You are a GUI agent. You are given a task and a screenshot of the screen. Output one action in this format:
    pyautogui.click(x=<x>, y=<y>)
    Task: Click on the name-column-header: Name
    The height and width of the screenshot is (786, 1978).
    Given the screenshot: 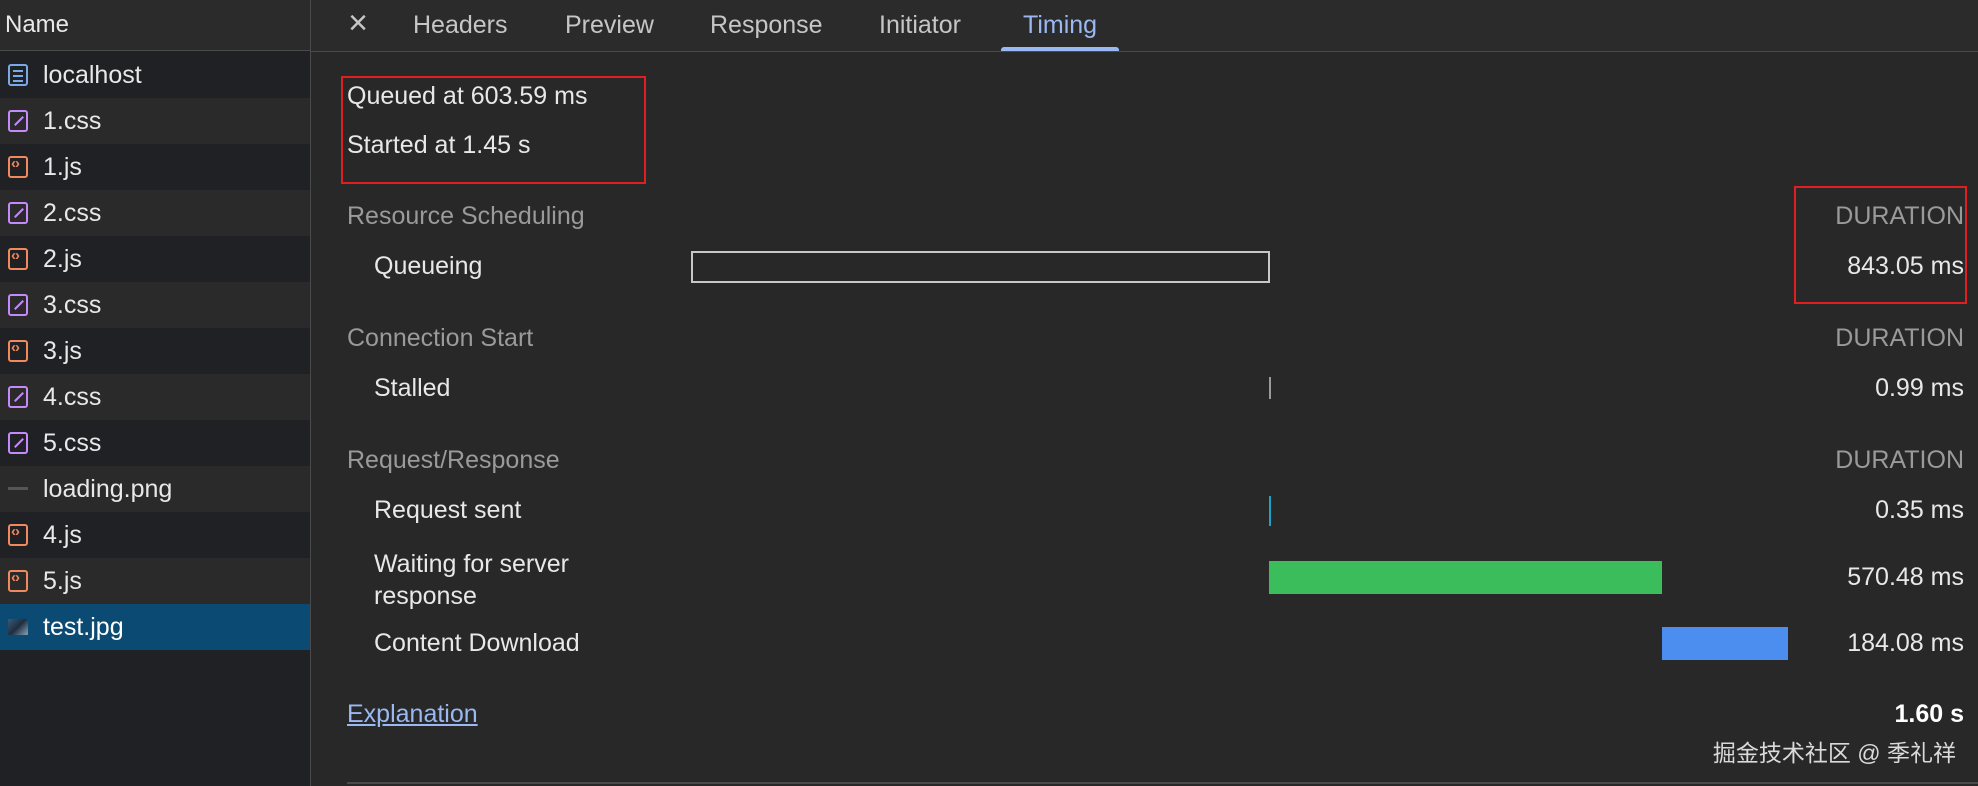 What is the action you would take?
    pyautogui.click(x=155, y=25)
    